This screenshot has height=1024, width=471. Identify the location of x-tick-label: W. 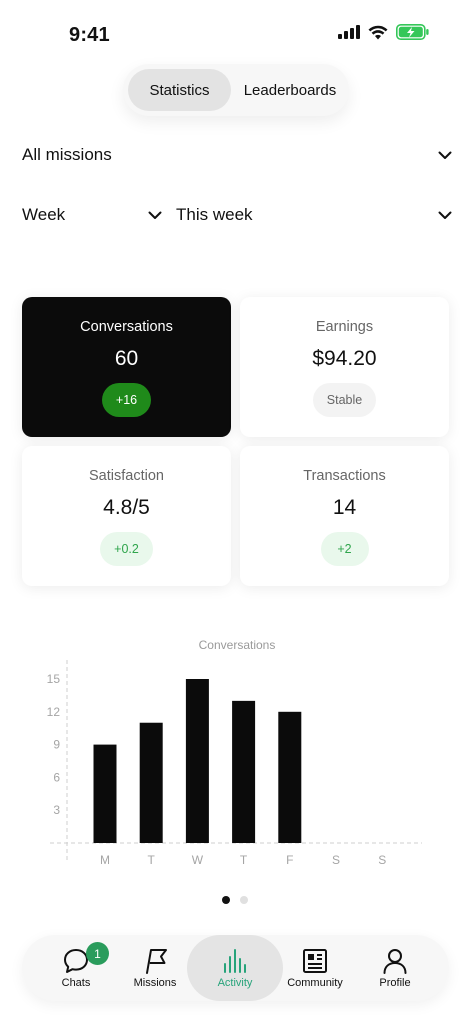
(198, 860).